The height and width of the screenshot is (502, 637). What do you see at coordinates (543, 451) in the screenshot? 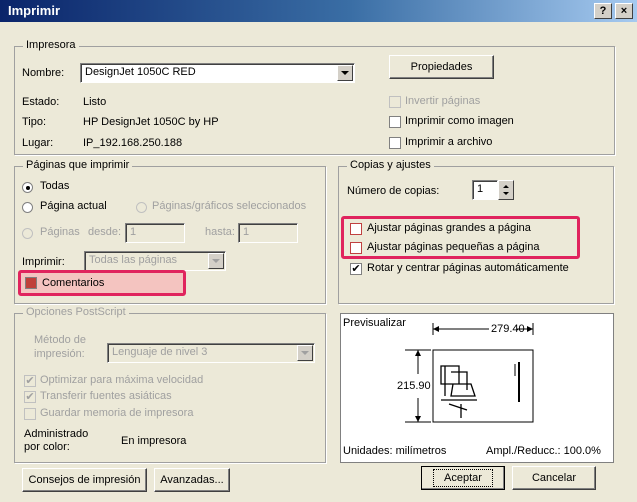
I see `preview-scale: Ampl./Reducc.: 100.0%` at bounding box center [543, 451].